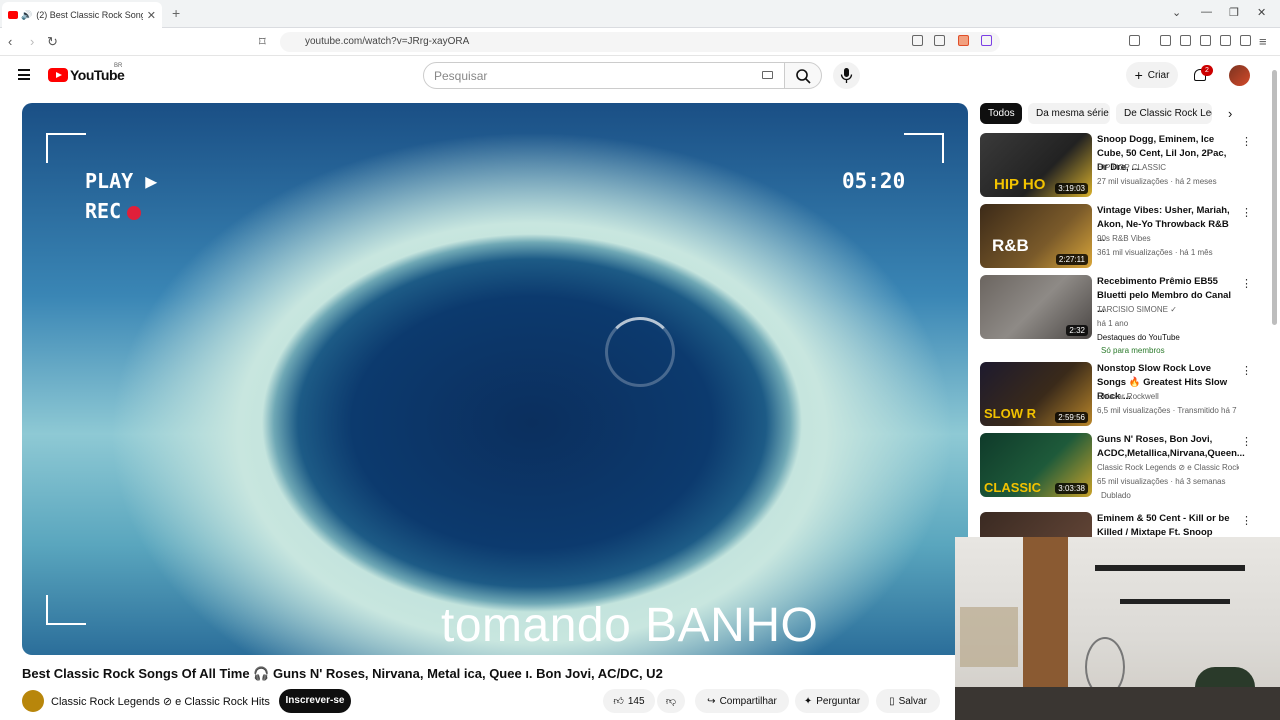  What do you see at coordinates (892, 701) in the screenshot?
I see `bookmark-save-icon: ▯` at bounding box center [892, 701].